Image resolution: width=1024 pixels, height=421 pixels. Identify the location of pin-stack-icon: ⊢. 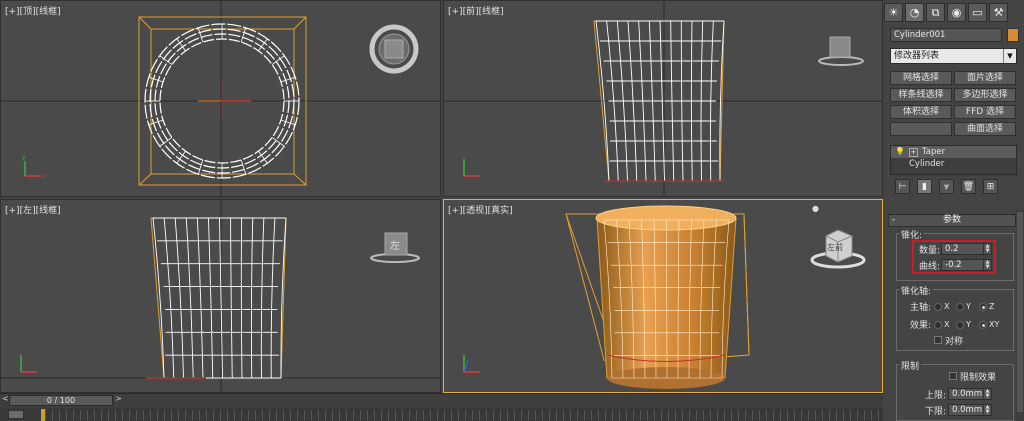
(902, 186).